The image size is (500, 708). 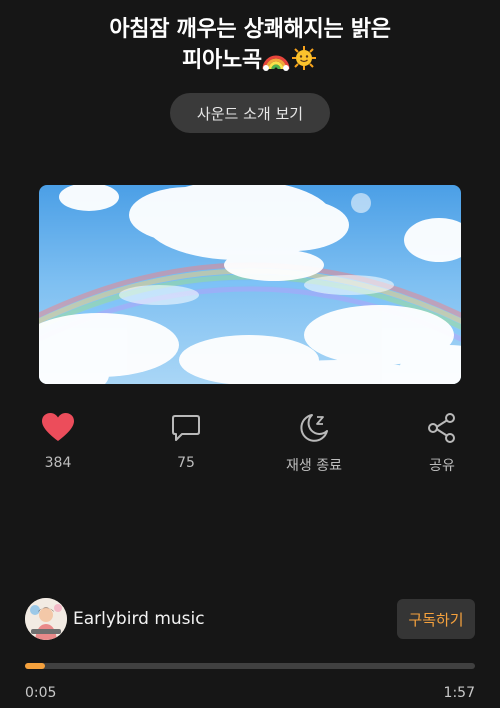 I want to click on track-title: 아침잠 깨우는 상쾌해지는 밝은 피아노곡, so click(x=250, y=45).